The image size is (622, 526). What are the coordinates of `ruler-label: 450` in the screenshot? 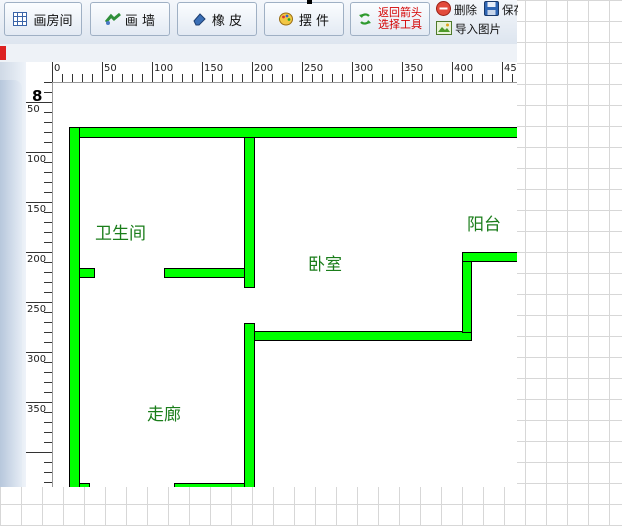 It's located at (510, 68).